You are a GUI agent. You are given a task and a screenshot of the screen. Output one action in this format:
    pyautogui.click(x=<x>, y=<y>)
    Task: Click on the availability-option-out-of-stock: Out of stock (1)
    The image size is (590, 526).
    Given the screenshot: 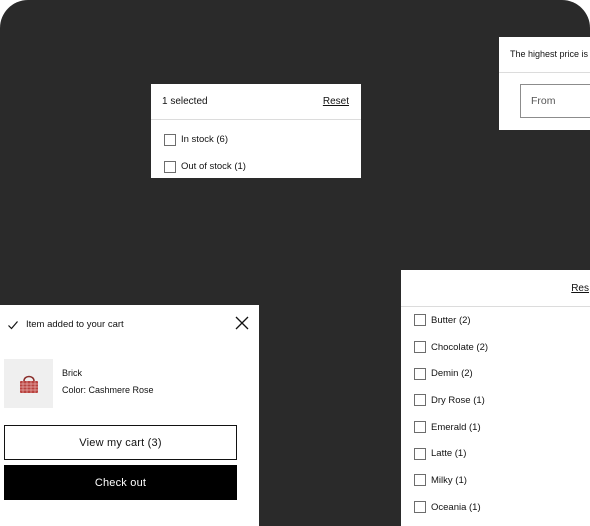 What is the action you would take?
    pyautogui.click(x=256, y=166)
    